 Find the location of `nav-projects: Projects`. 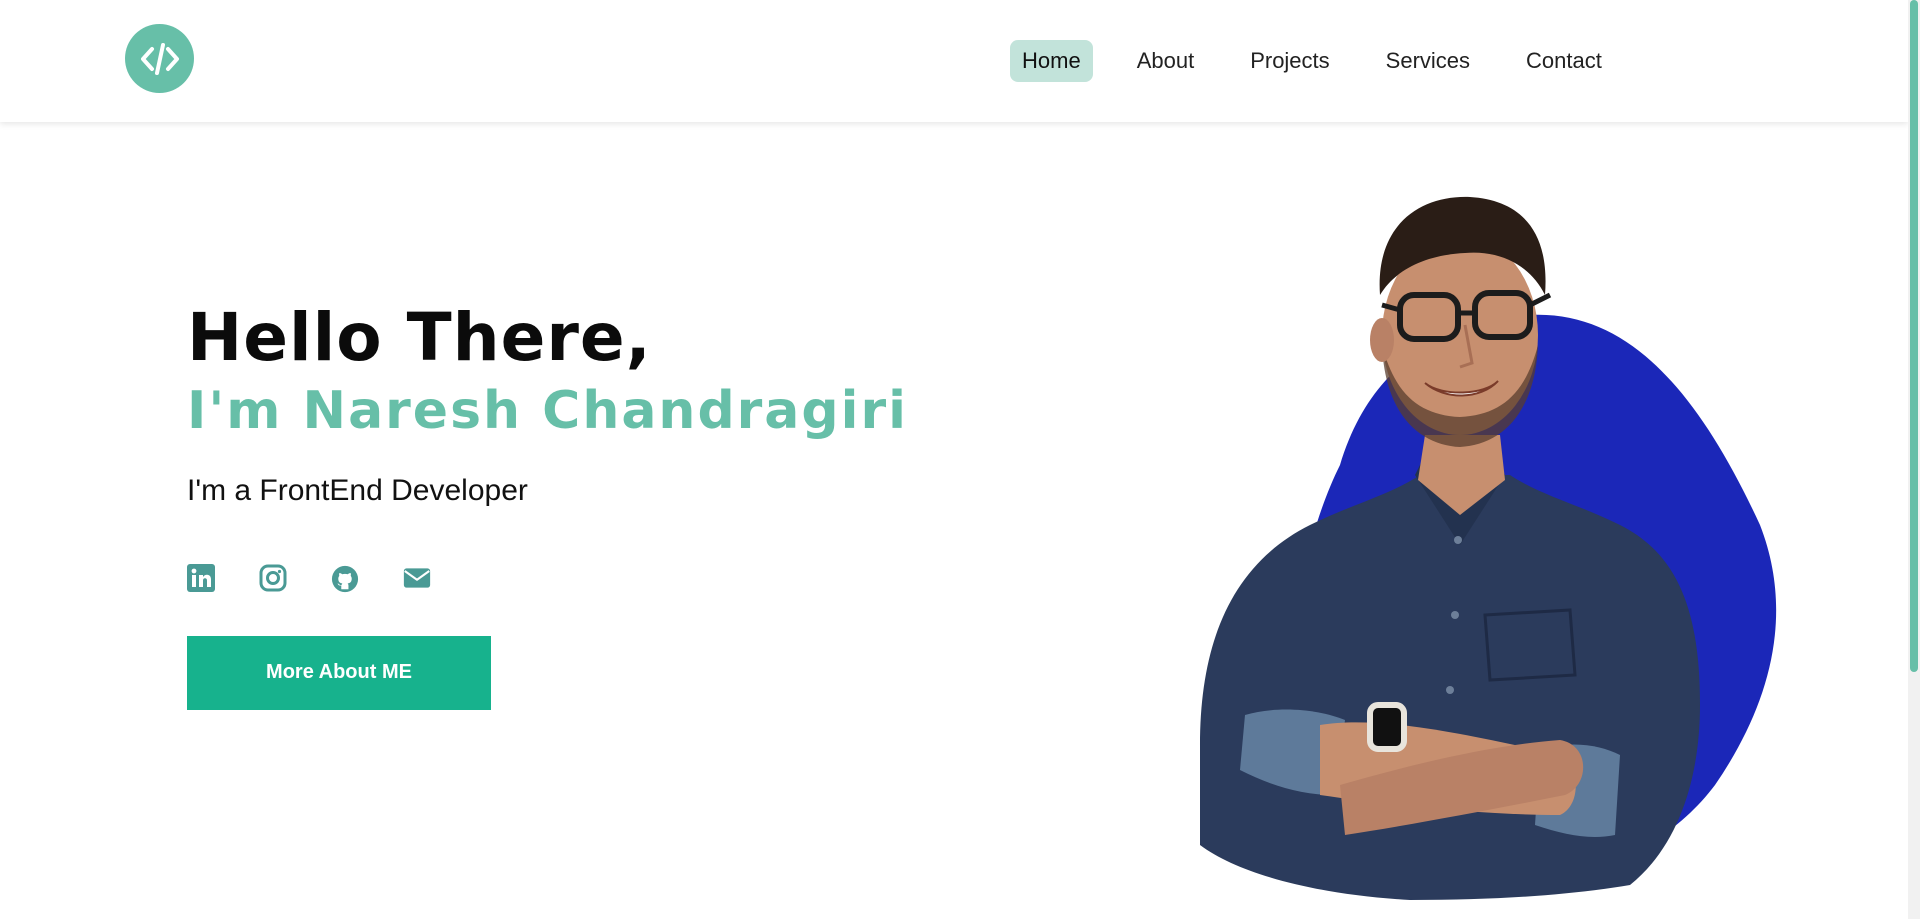

nav-projects: Projects is located at coordinates (1289, 61).